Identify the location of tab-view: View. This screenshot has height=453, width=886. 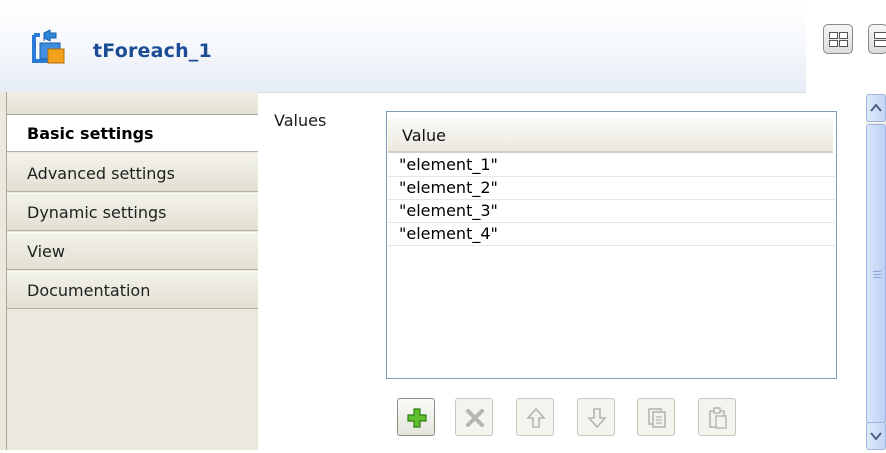
(132, 251).